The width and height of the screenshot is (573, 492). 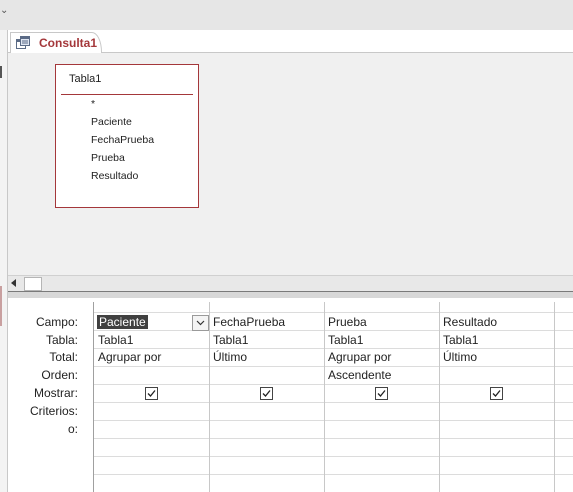 What do you see at coordinates (290, 283) in the screenshot?
I see `horizontal-scrollbar` at bounding box center [290, 283].